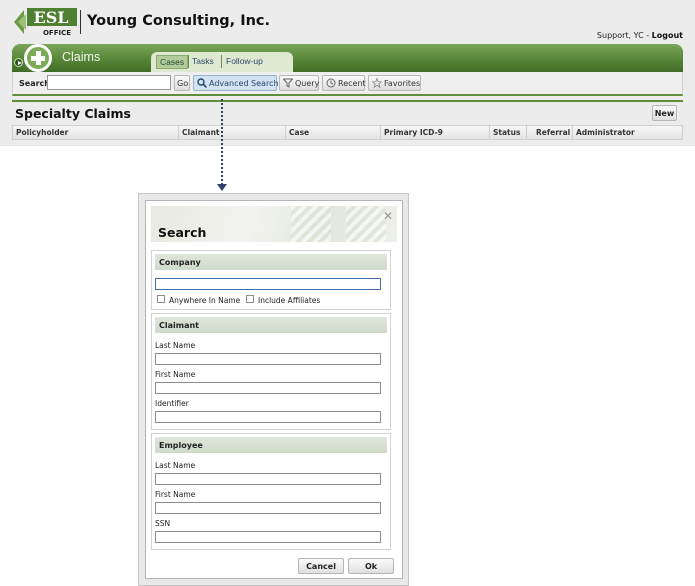 This screenshot has height=586, width=695. I want to click on search-label: Search, so click(34, 83).